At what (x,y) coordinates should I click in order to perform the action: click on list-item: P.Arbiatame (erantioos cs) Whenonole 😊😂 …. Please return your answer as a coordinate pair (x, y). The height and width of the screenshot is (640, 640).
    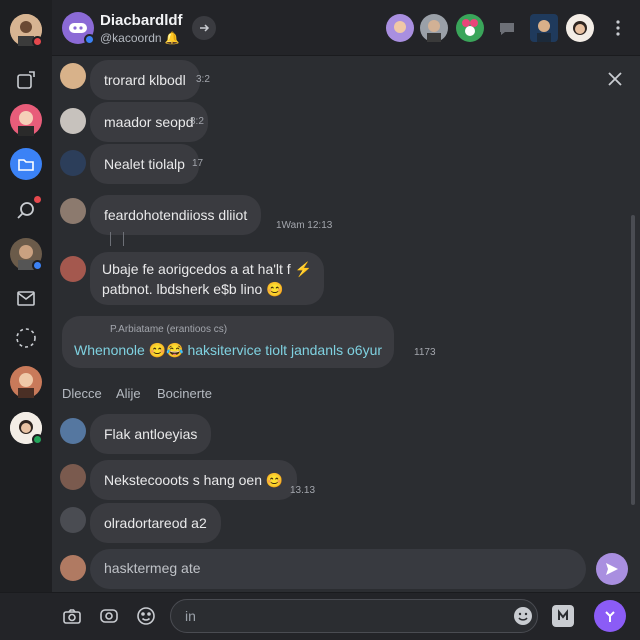
    Looking at the image, I should click on (228, 342).